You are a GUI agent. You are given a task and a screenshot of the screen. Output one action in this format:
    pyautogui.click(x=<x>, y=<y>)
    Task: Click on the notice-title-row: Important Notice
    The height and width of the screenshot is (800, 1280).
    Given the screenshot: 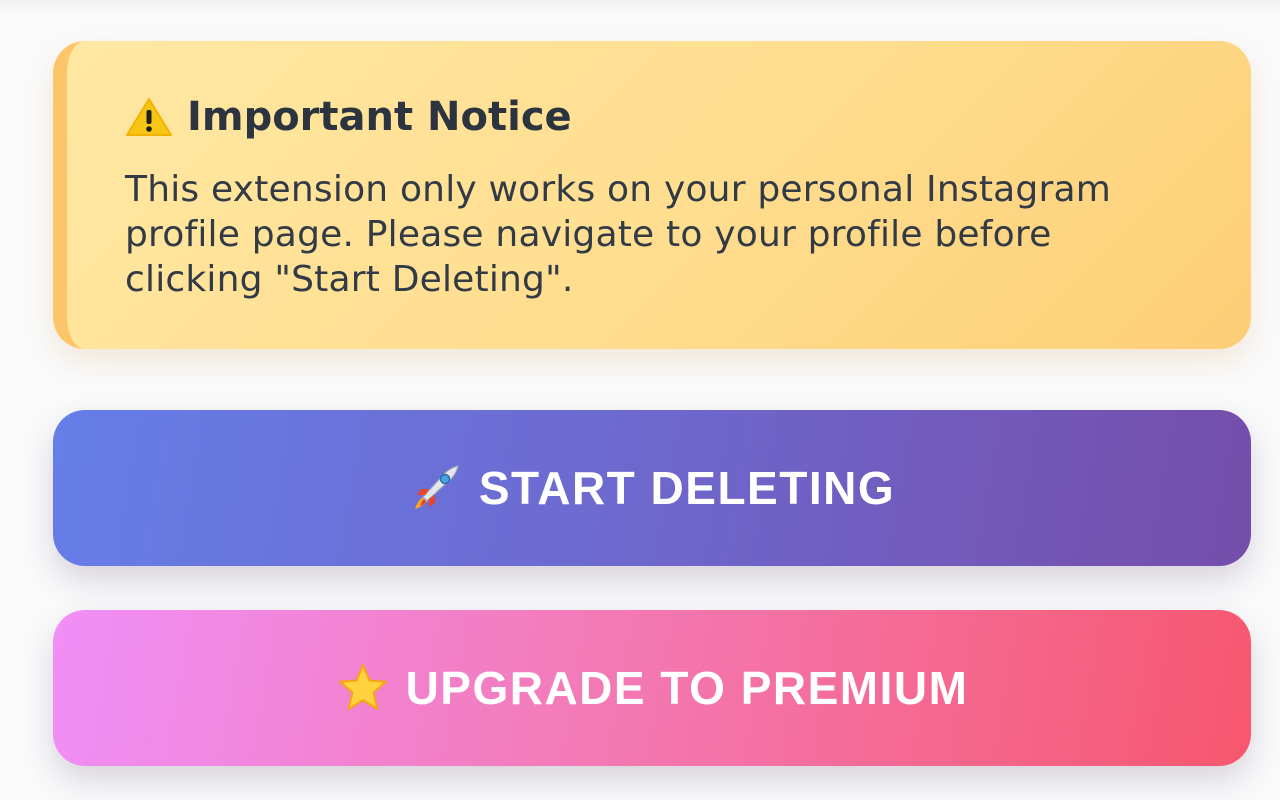 What is the action you would take?
    pyautogui.click(x=688, y=117)
    